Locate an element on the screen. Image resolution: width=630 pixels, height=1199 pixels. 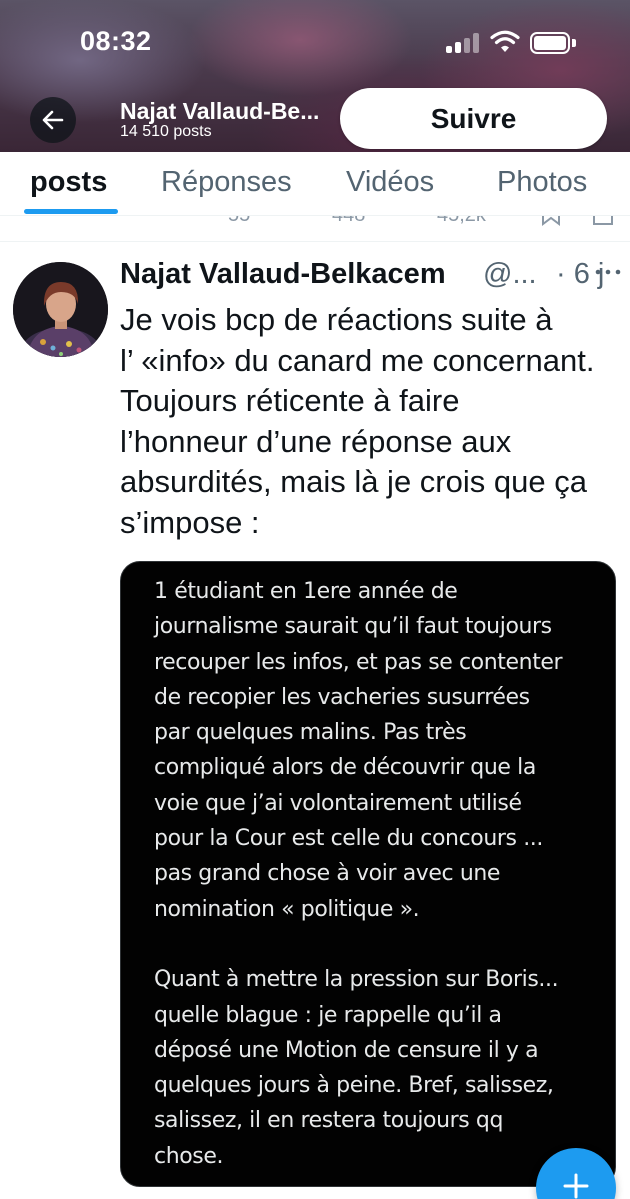
image-text-line: journalisme saurait qu’il faut toujours is located at coordinates (353, 627).